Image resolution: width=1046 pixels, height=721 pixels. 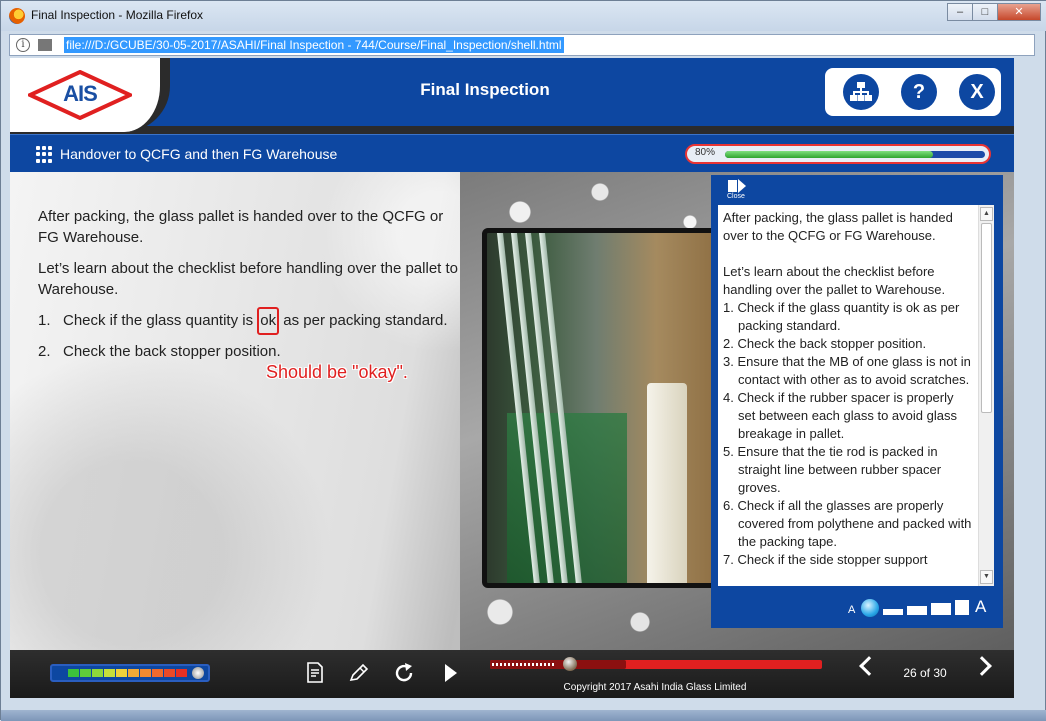 I want to click on course-header: AIS Final Inspection ? X, so click(x=512, y=95).